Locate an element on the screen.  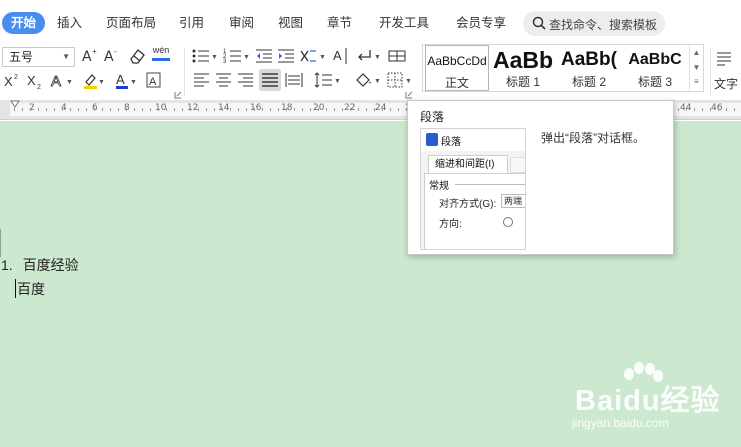
body-paragraph: 百度 is located at coordinates (31, 289).